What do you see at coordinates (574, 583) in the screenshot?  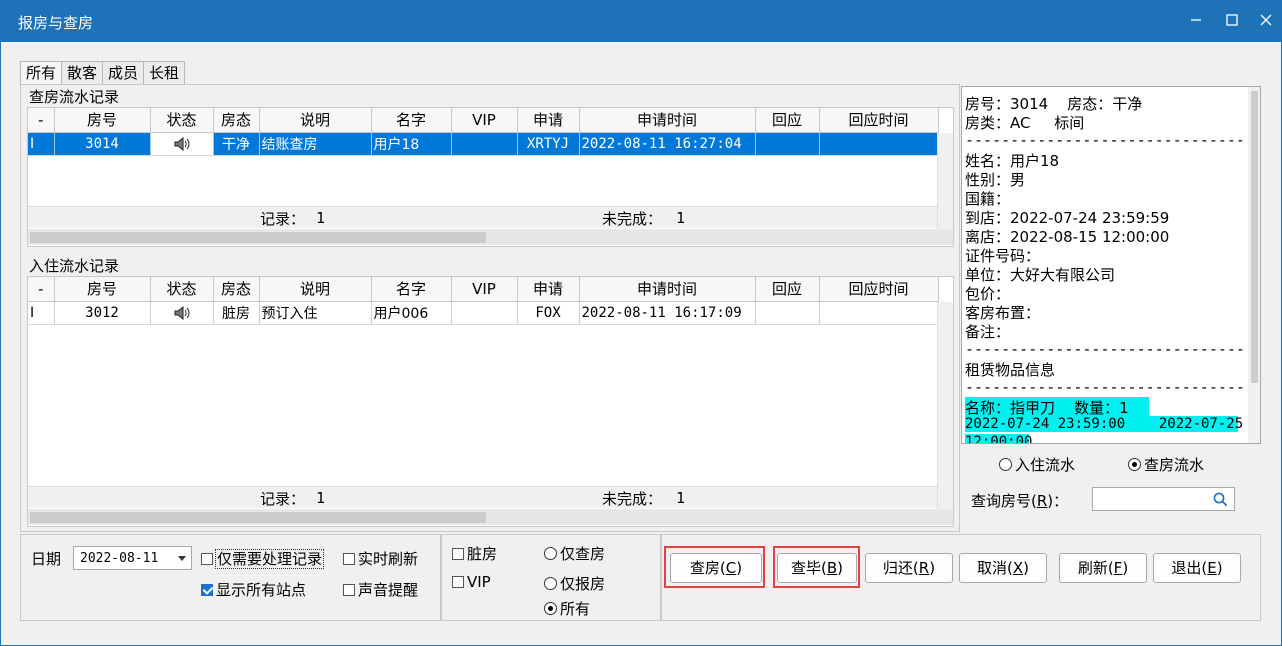 I see `radio-only-report: 仅报房` at bounding box center [574, 583].